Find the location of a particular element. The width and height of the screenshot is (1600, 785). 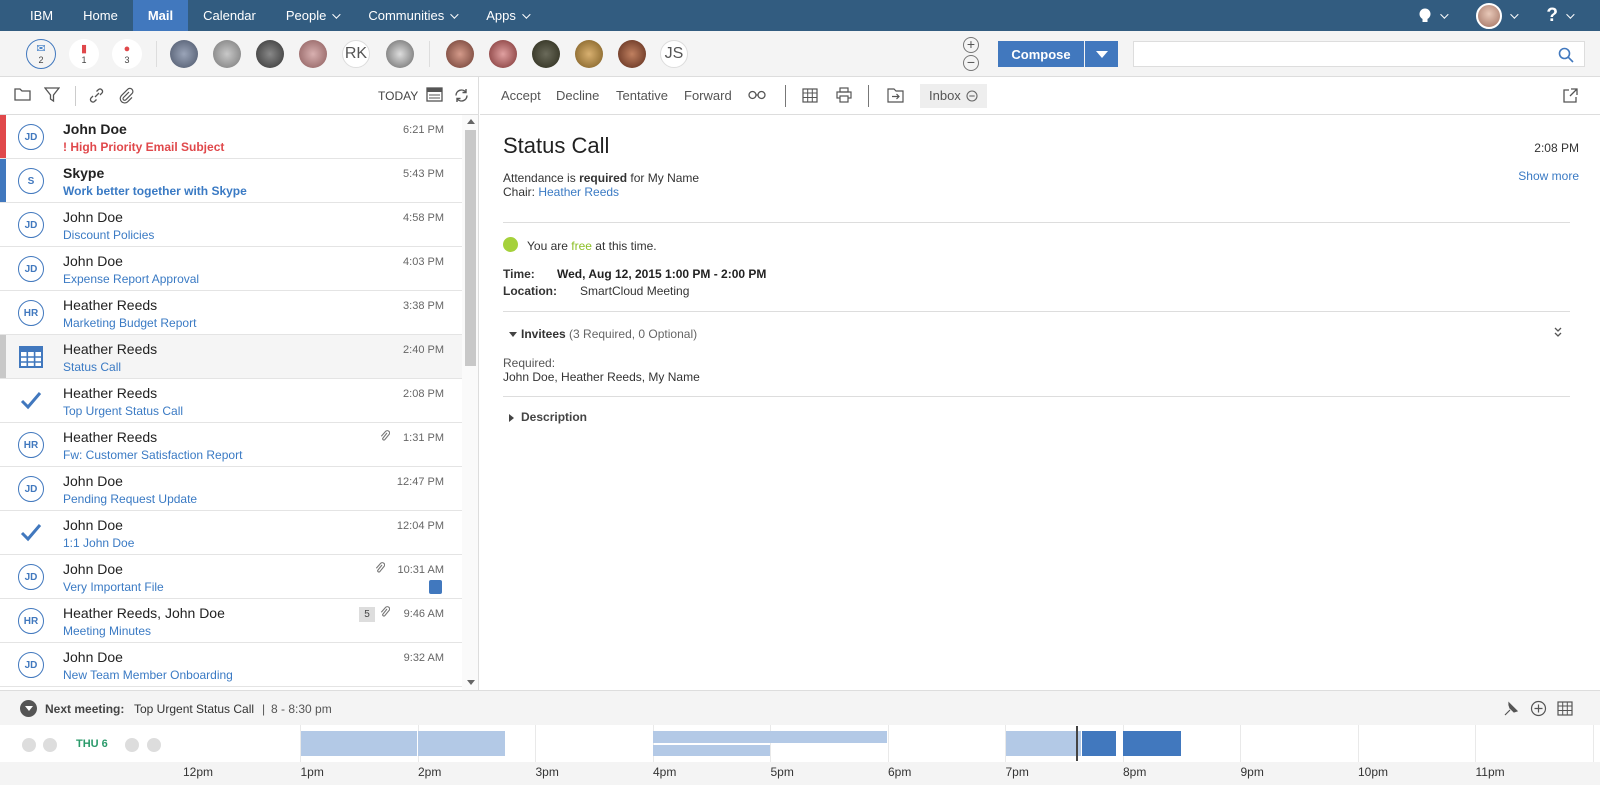

folder-icon is located at coordinates (22, 94).